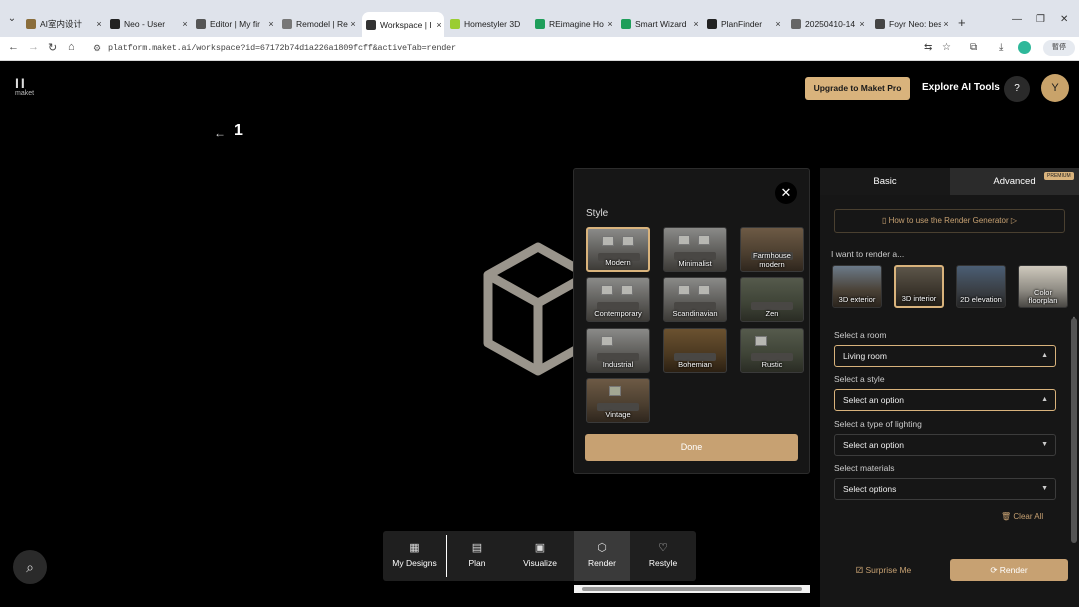 The width and height of the screenshot is (1079, 607). I want to click on style-option-modern: Modern, so click(618, 249).